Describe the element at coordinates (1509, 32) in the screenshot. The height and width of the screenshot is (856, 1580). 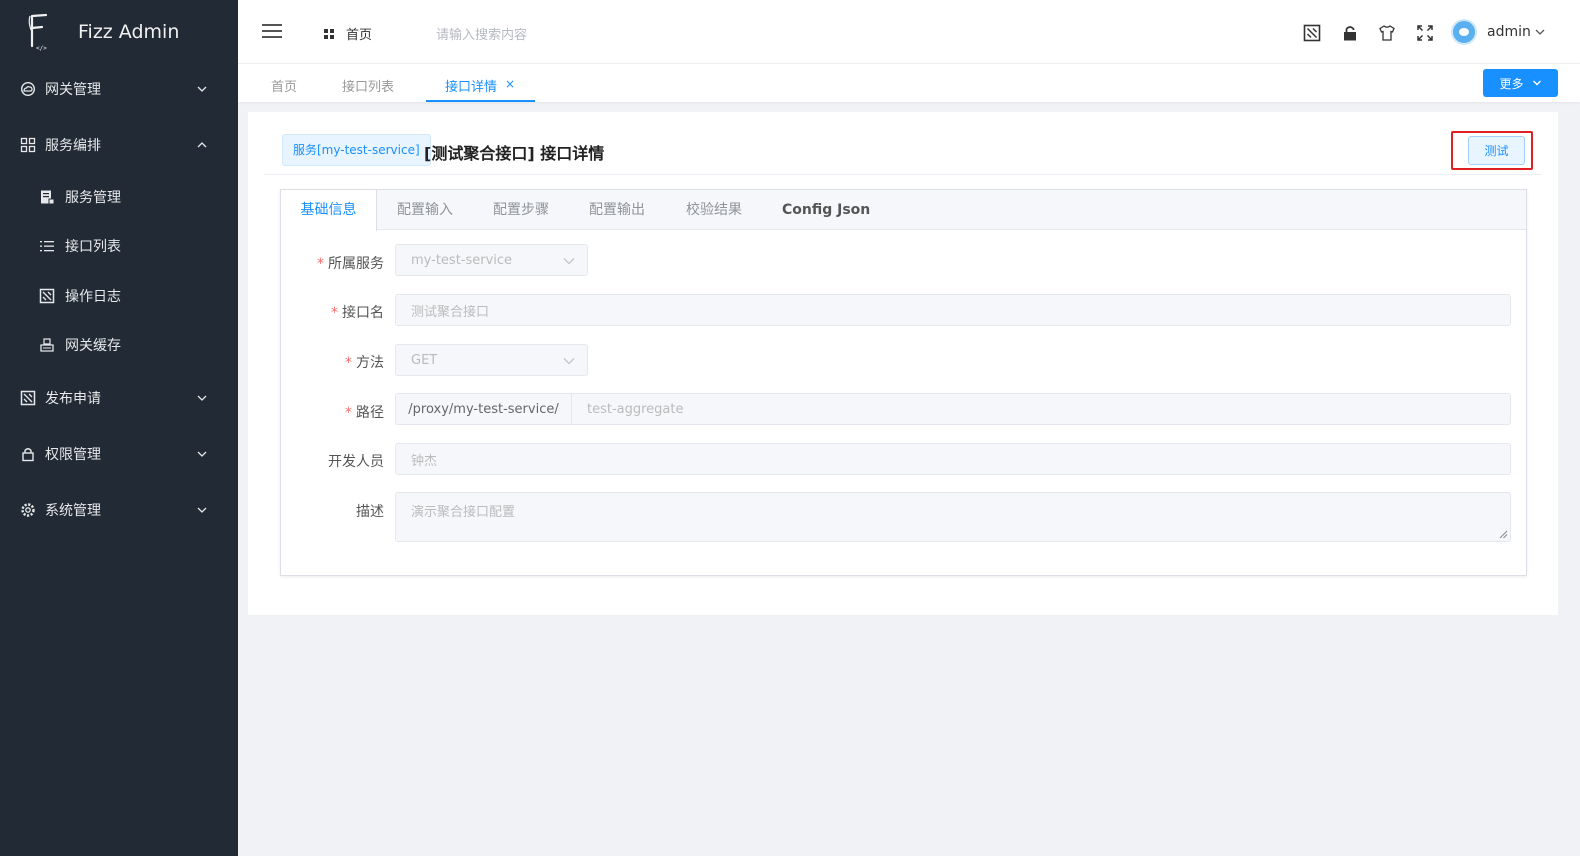
I see `username: admin` at that location.